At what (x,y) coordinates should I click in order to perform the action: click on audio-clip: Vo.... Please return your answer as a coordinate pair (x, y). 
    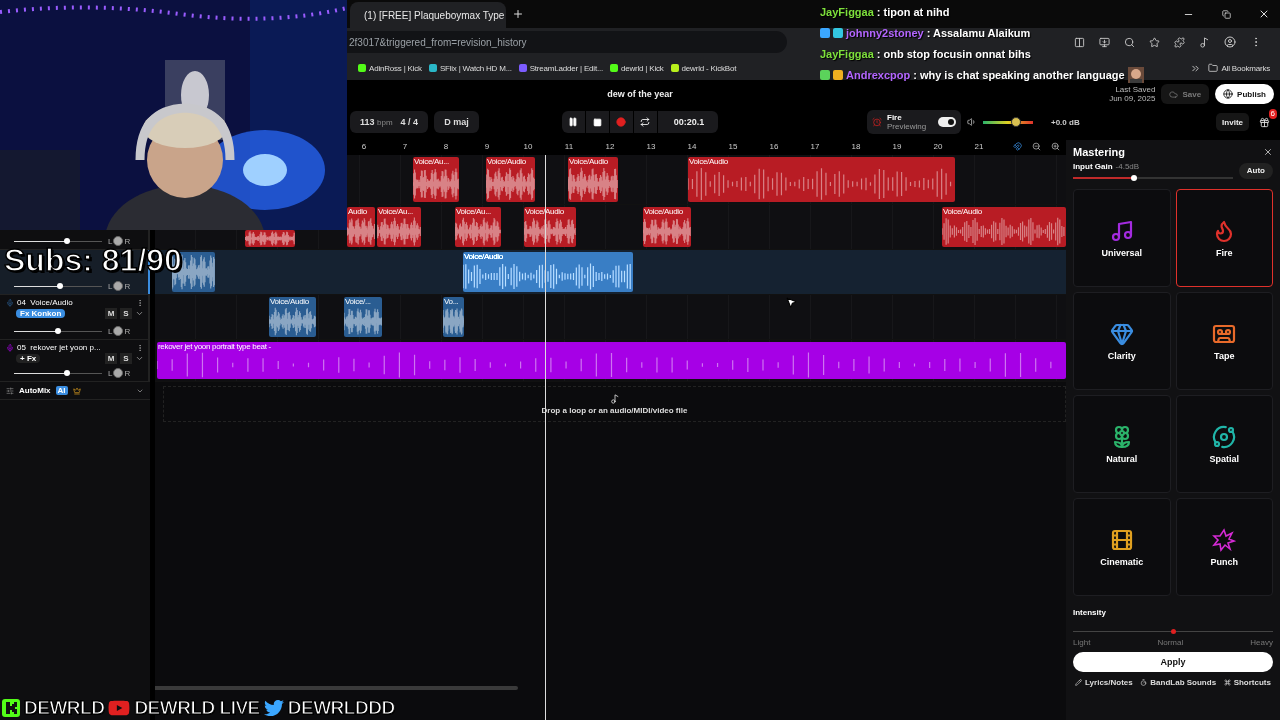
    Looking at the image, I should click on (453, 317).